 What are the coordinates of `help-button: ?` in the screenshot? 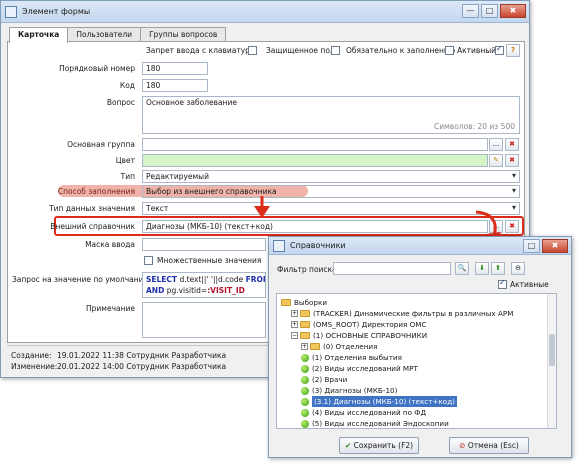 It's located at (513, 50).